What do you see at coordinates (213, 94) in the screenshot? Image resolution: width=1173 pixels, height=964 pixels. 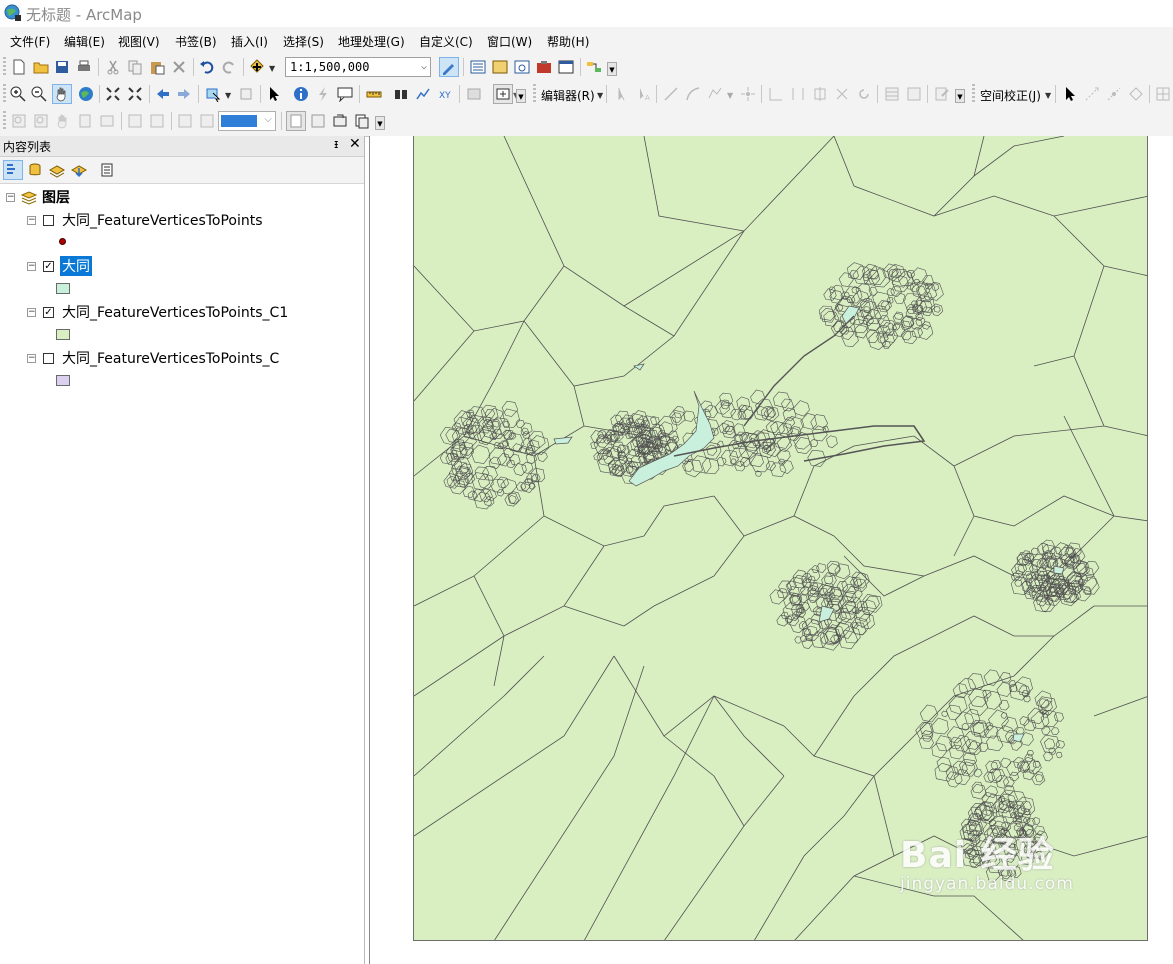 I see `select-features-icon` at bounding box center [213, 94].